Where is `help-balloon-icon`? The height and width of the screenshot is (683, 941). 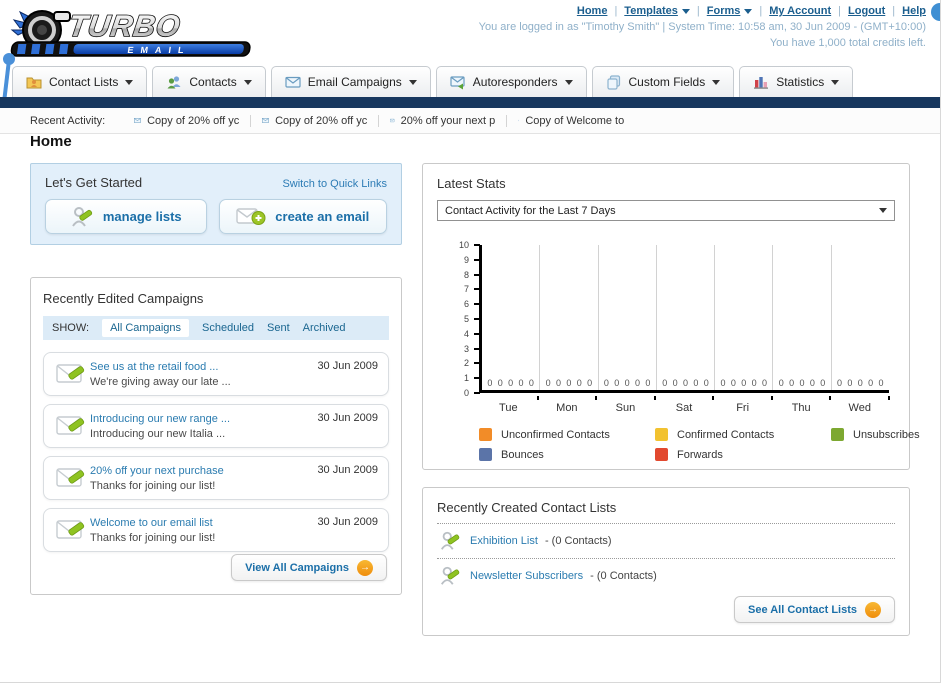 help-balloon-icon is located at coordinates (935, 12).